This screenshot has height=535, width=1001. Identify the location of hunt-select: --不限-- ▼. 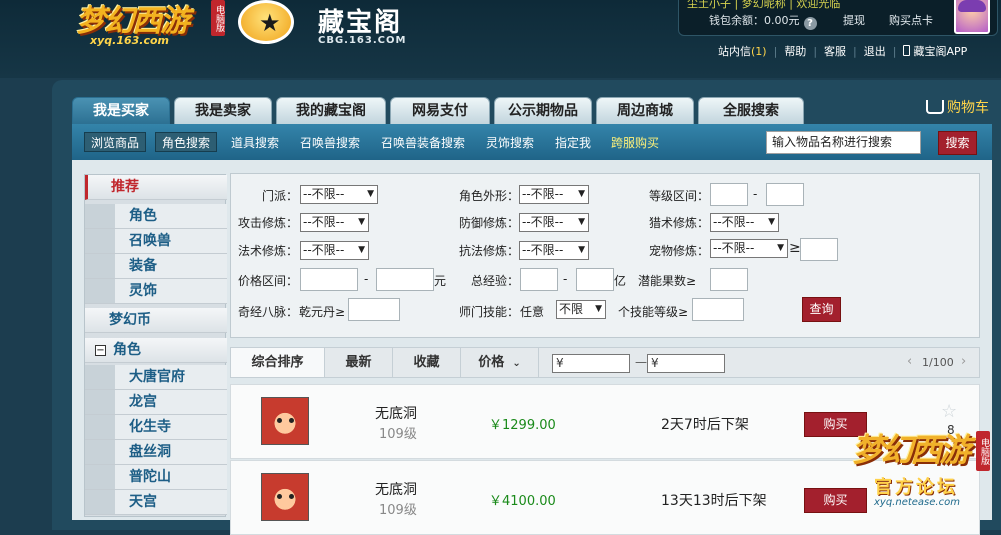
(744, 222).